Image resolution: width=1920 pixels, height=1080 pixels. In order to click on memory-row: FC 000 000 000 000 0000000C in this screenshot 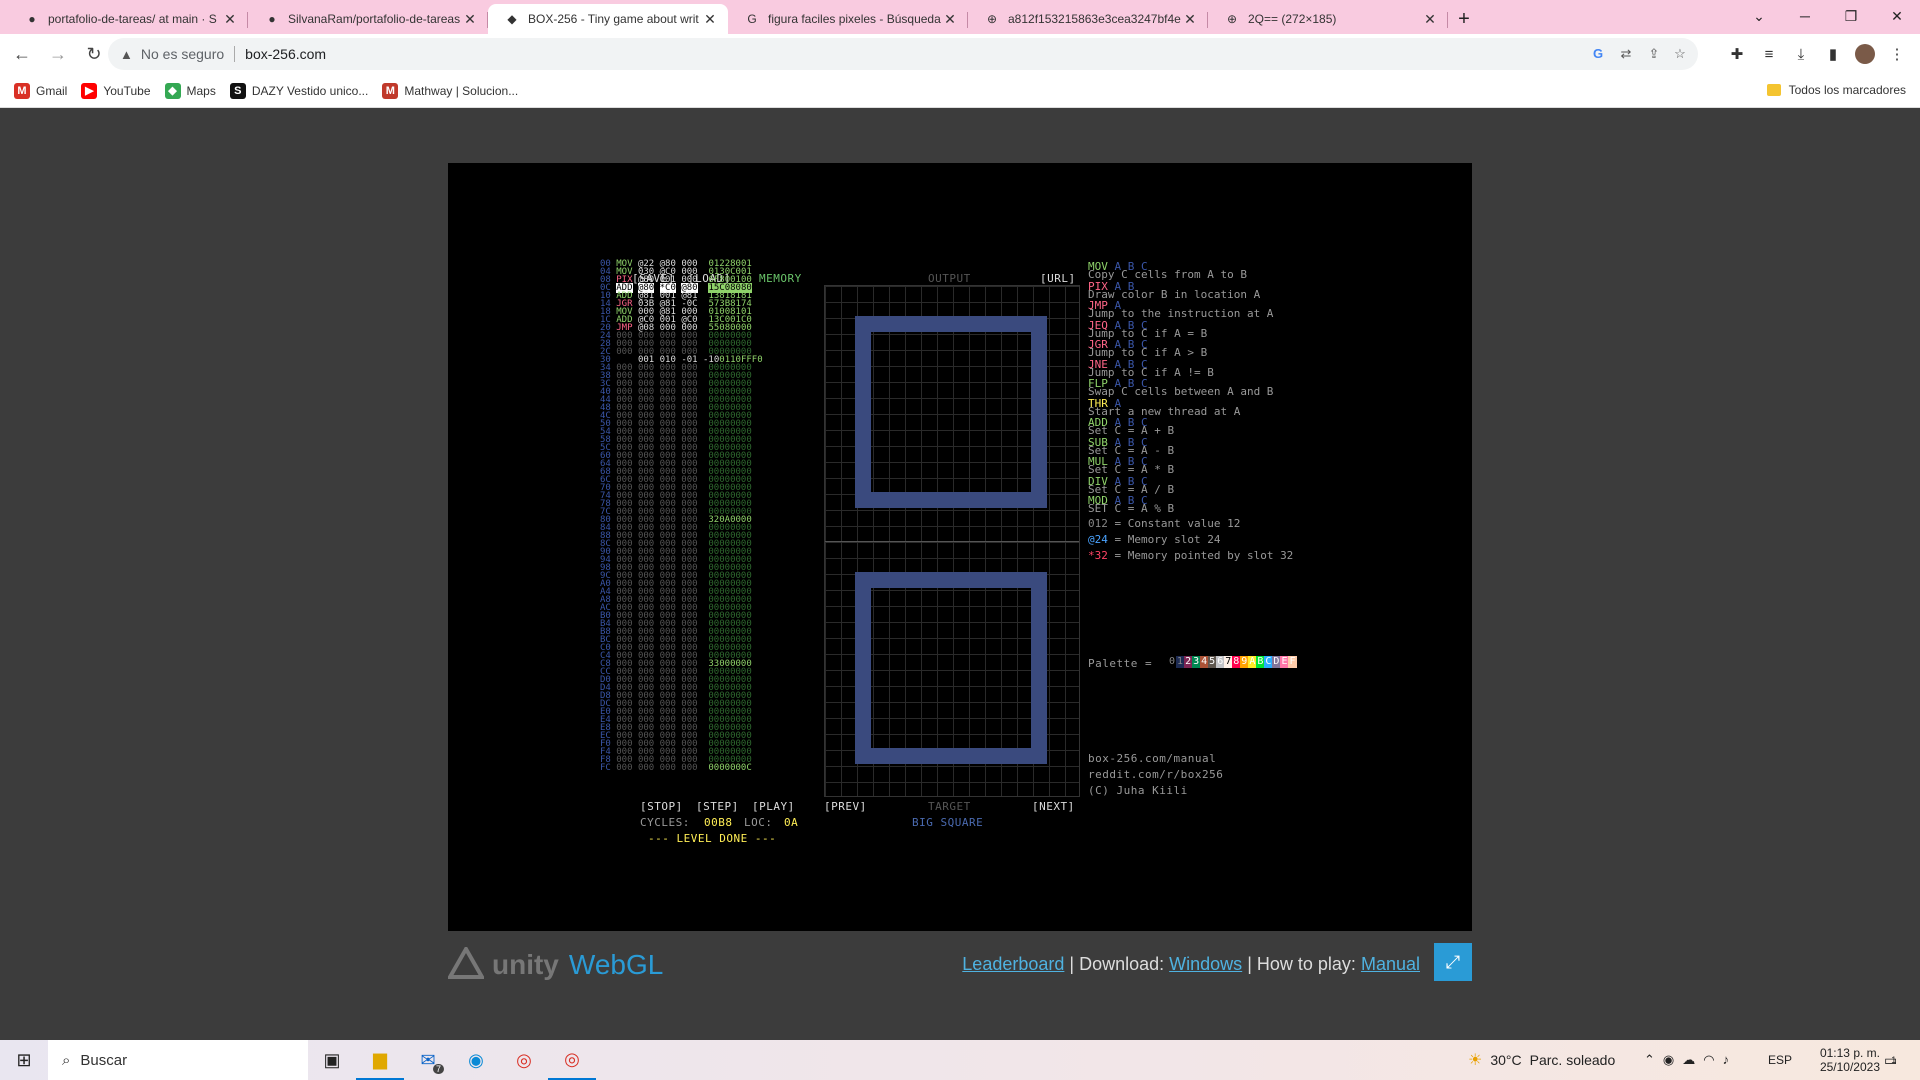, I will do `click(676, 768)`.